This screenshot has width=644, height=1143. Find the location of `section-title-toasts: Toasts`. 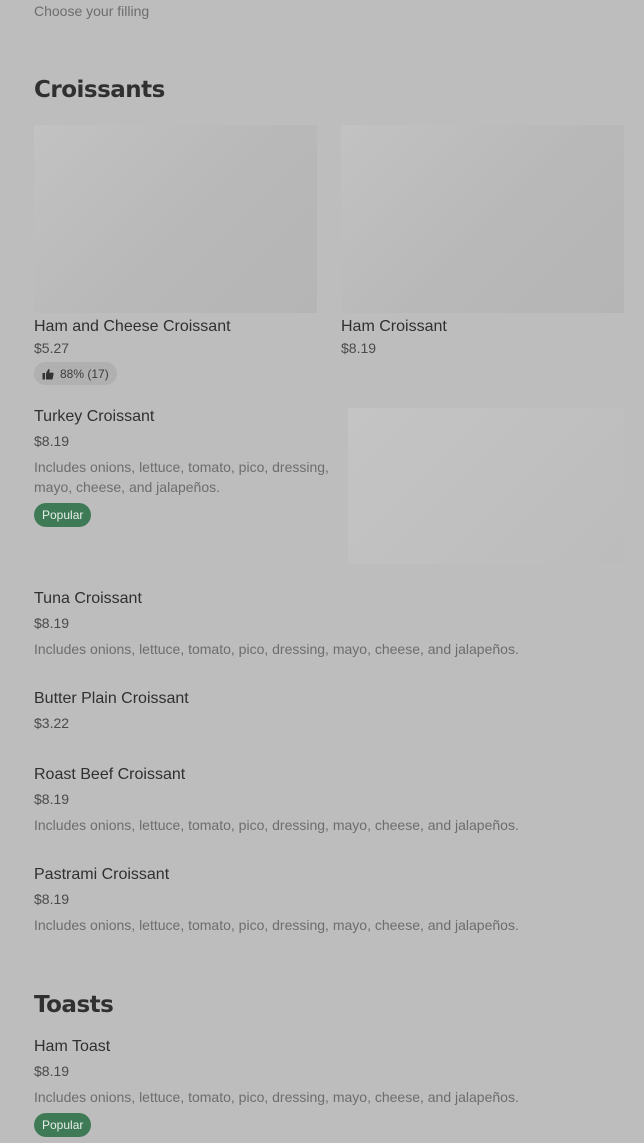

section-title-toasts: Toasts is located at coordinates (74, 1005).